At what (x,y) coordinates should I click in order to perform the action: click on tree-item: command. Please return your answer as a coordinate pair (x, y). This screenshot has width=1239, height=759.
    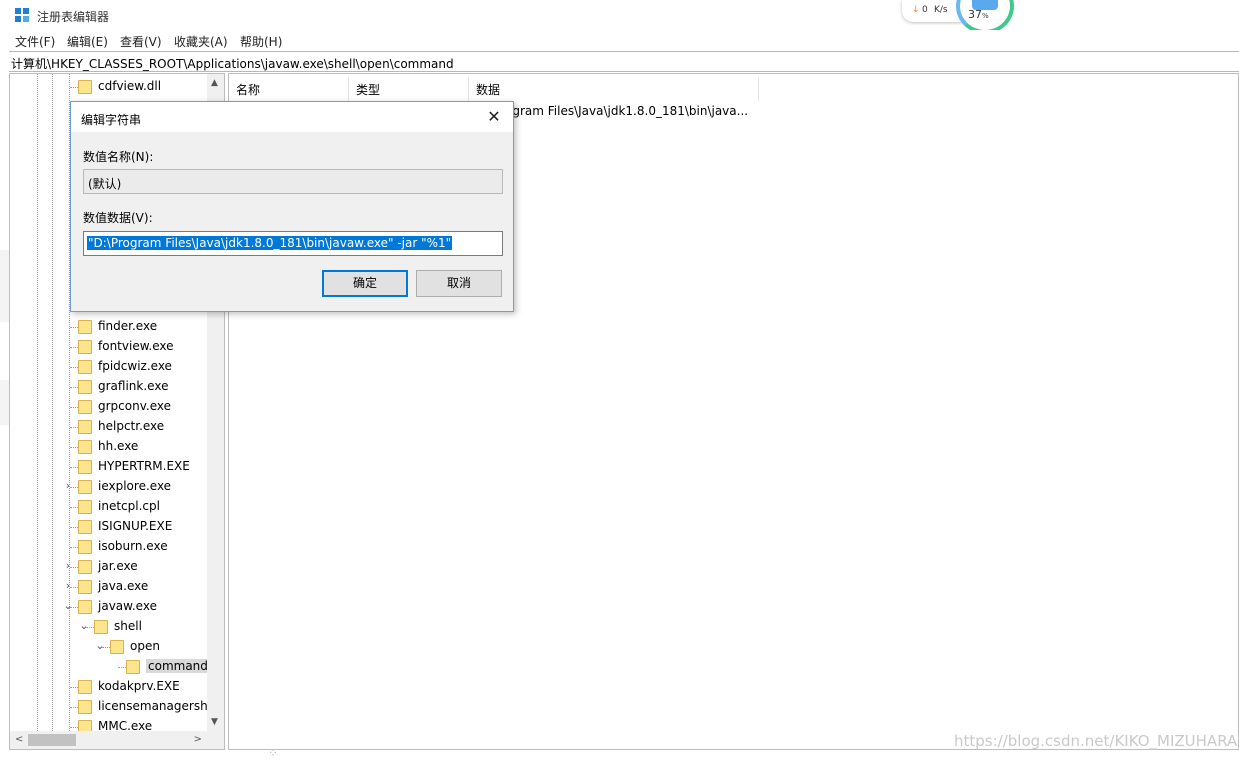
    Looking at the image, I should click on (110, 667).